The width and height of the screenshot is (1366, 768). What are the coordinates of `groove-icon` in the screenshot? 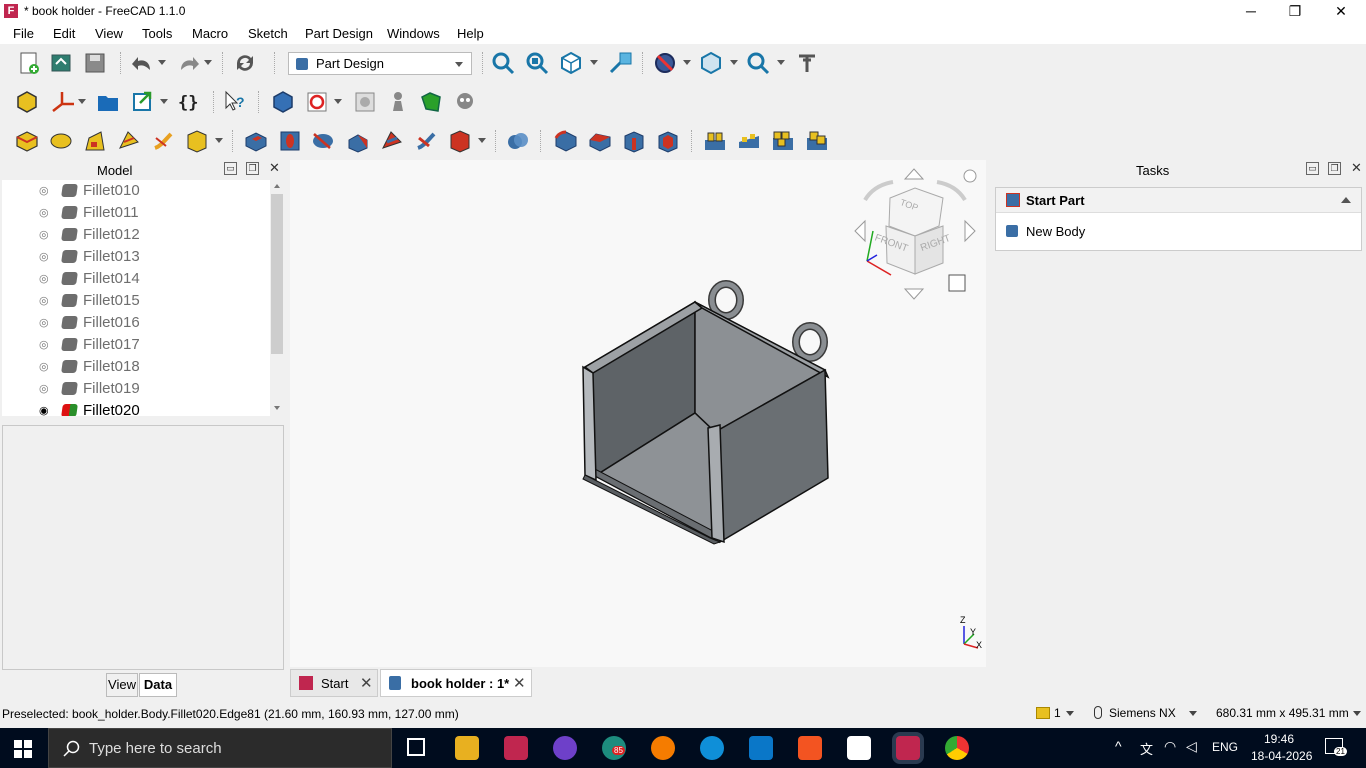 It's located at (323, 141).